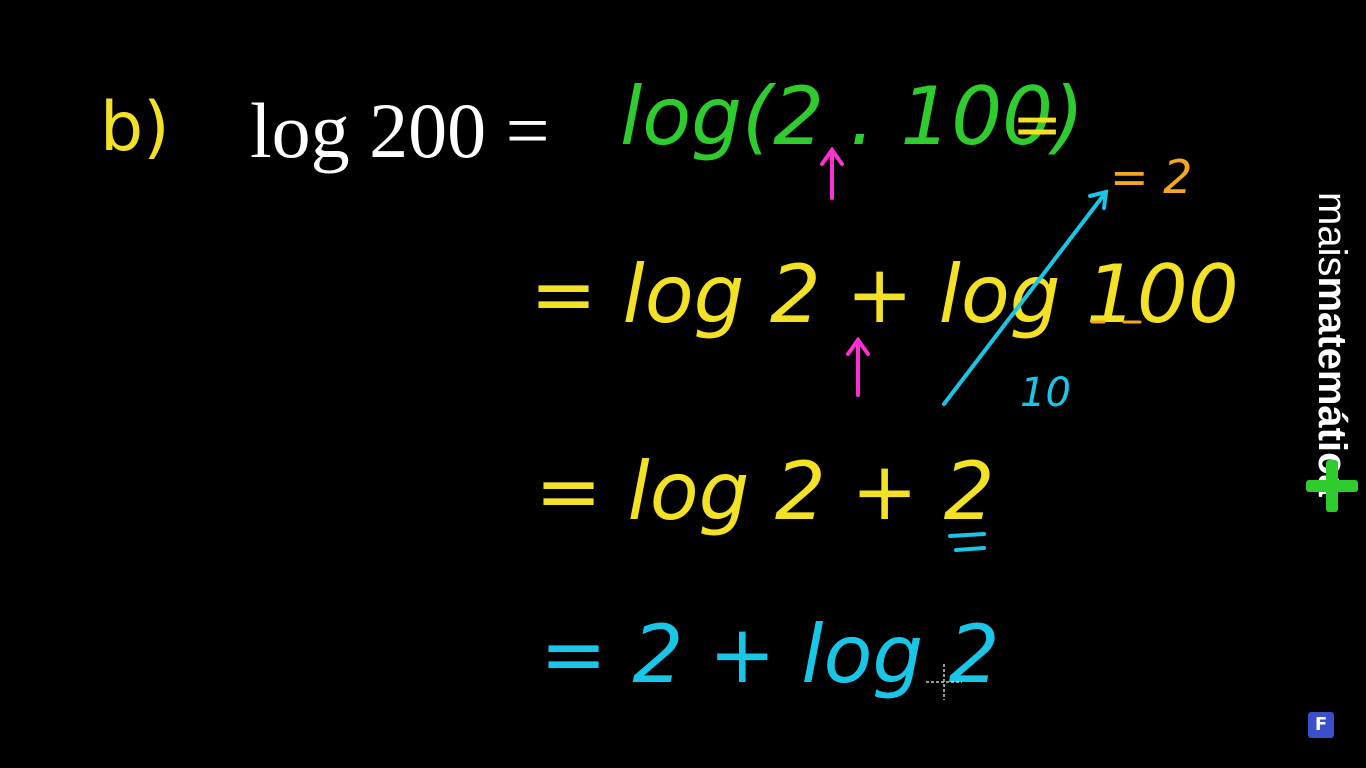 This screenshot has height=768, width=1366. What do you see at coordinates (1321, 725) in the screenshot?
I see `corner-badge: F` at bounding box center [1321, 725].